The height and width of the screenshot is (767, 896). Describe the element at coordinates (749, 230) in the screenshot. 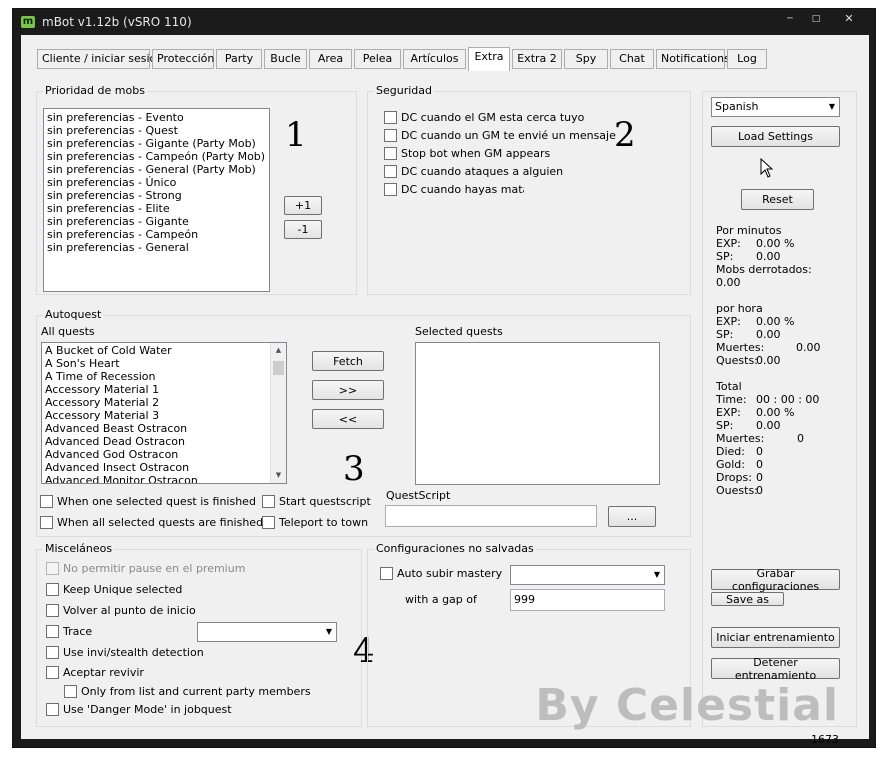

I see `per-minute-title: Por minutos` at that location.